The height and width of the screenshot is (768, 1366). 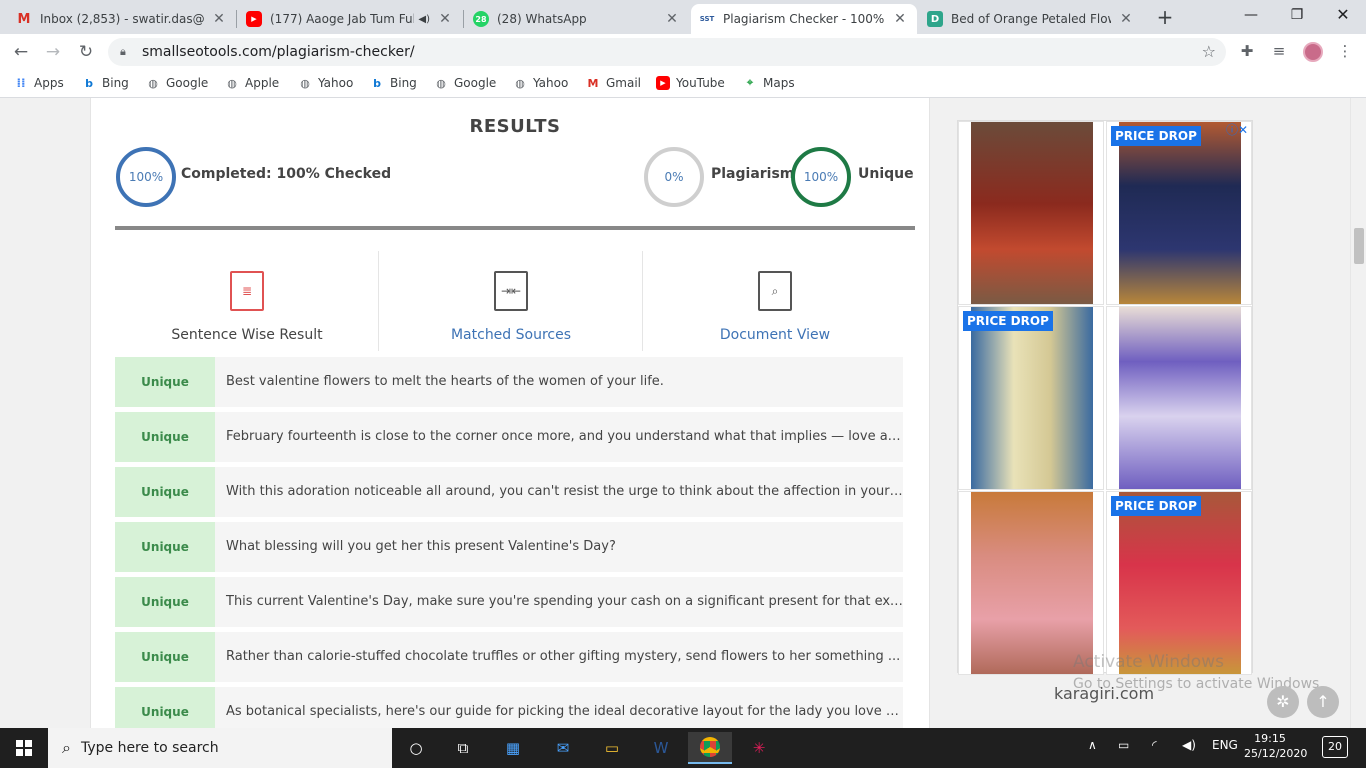 I want to click on bookmark-label: Google, so click(x=475, y=83).